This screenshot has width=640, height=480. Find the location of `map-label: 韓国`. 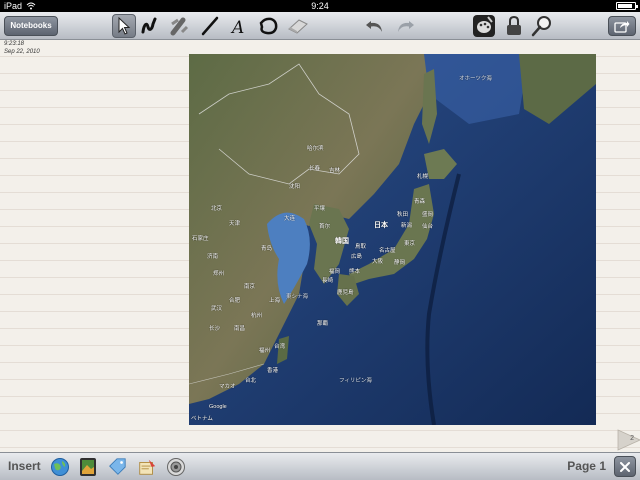

map-label: 韓国 is located at coordinates (342, 241).